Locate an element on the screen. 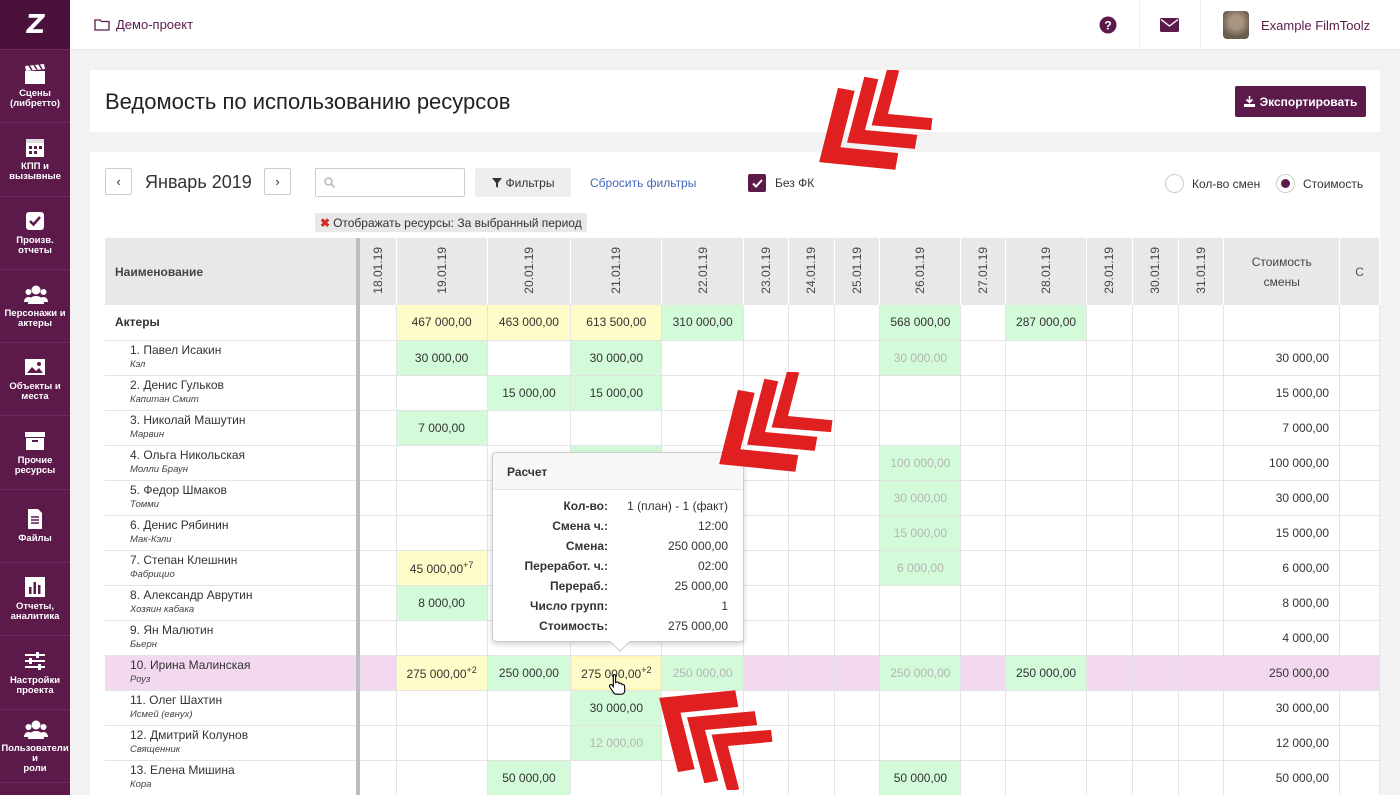  date-column-header: 28.01.19 is located at coordinates (1046, 271).